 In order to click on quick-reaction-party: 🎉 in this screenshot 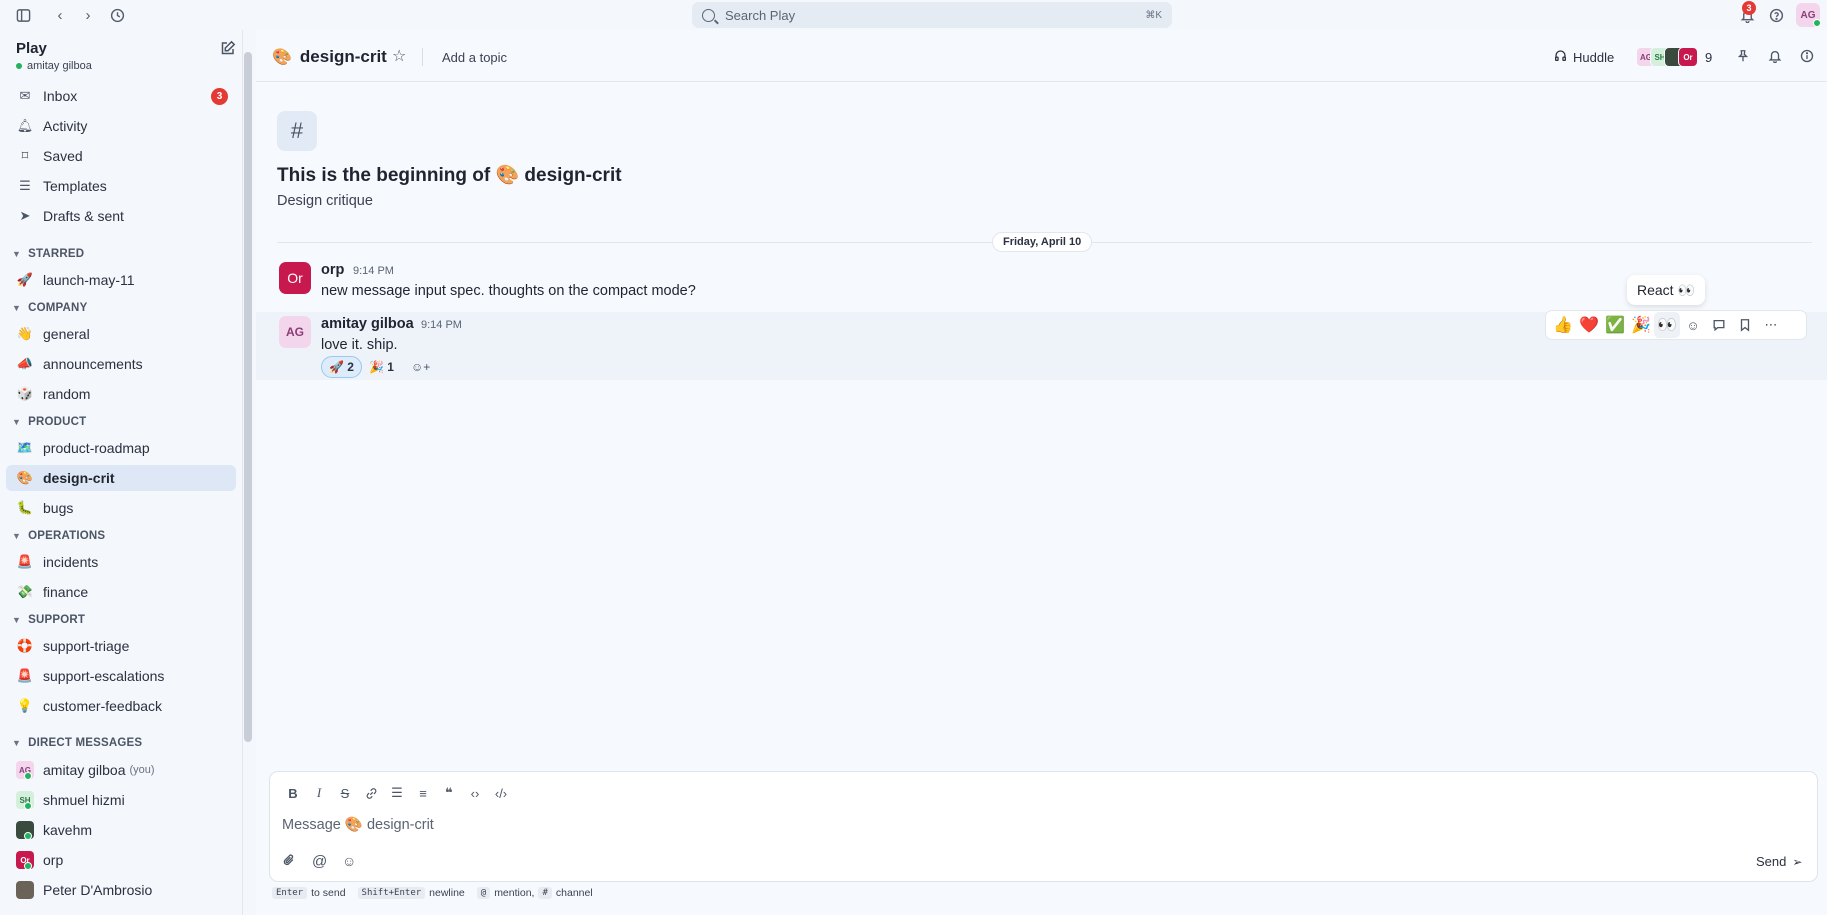, I will do `click(1641, 325)`.